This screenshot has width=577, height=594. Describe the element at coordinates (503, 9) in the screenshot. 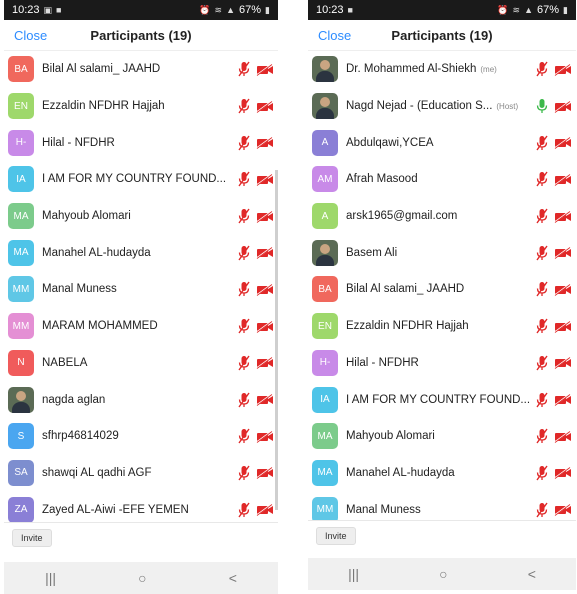

I see `alarm-icon: ⏰` at that location.